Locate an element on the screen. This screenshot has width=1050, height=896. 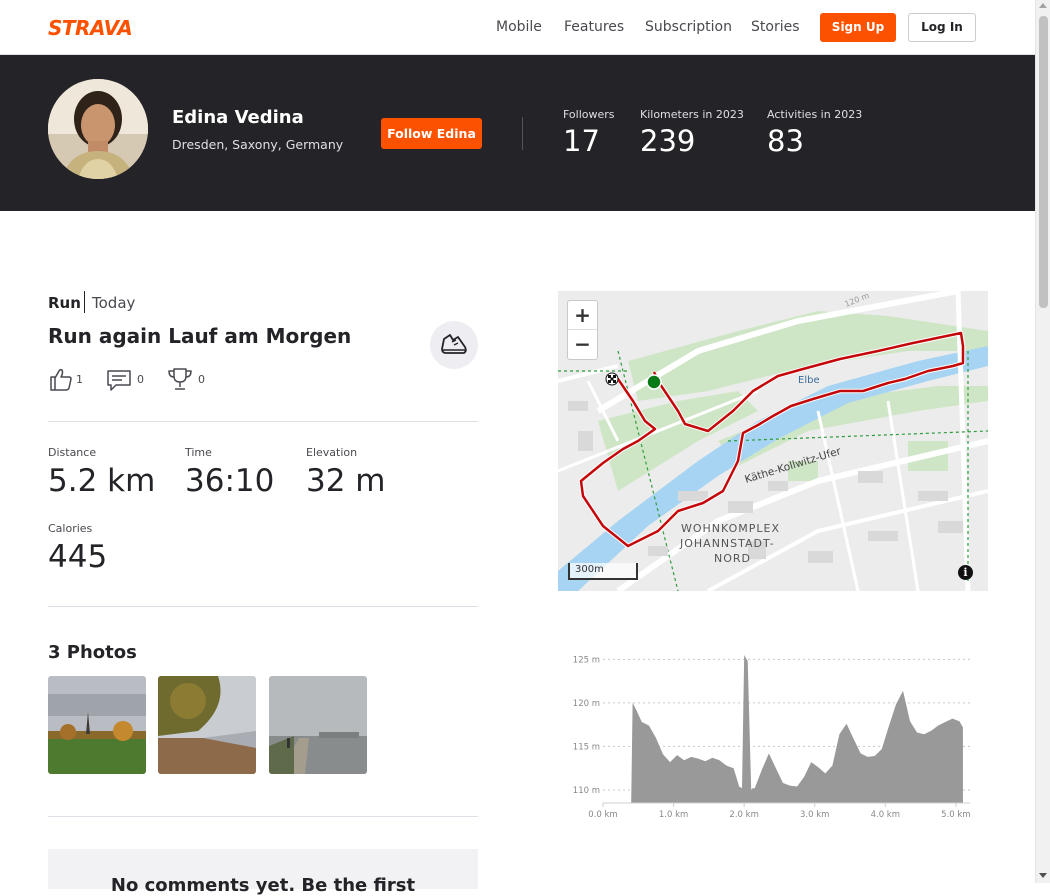
y-tick-label: 125 m is located at coordinates (586, 660).